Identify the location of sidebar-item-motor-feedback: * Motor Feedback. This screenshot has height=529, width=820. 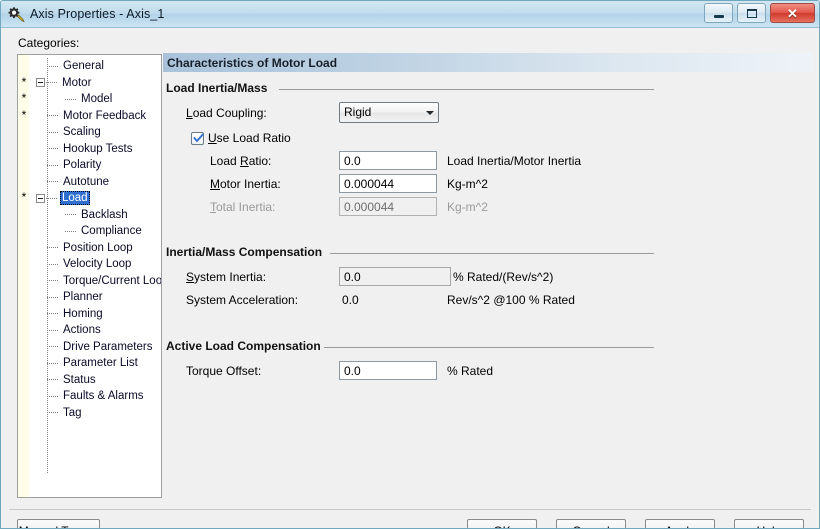
(89, 116).